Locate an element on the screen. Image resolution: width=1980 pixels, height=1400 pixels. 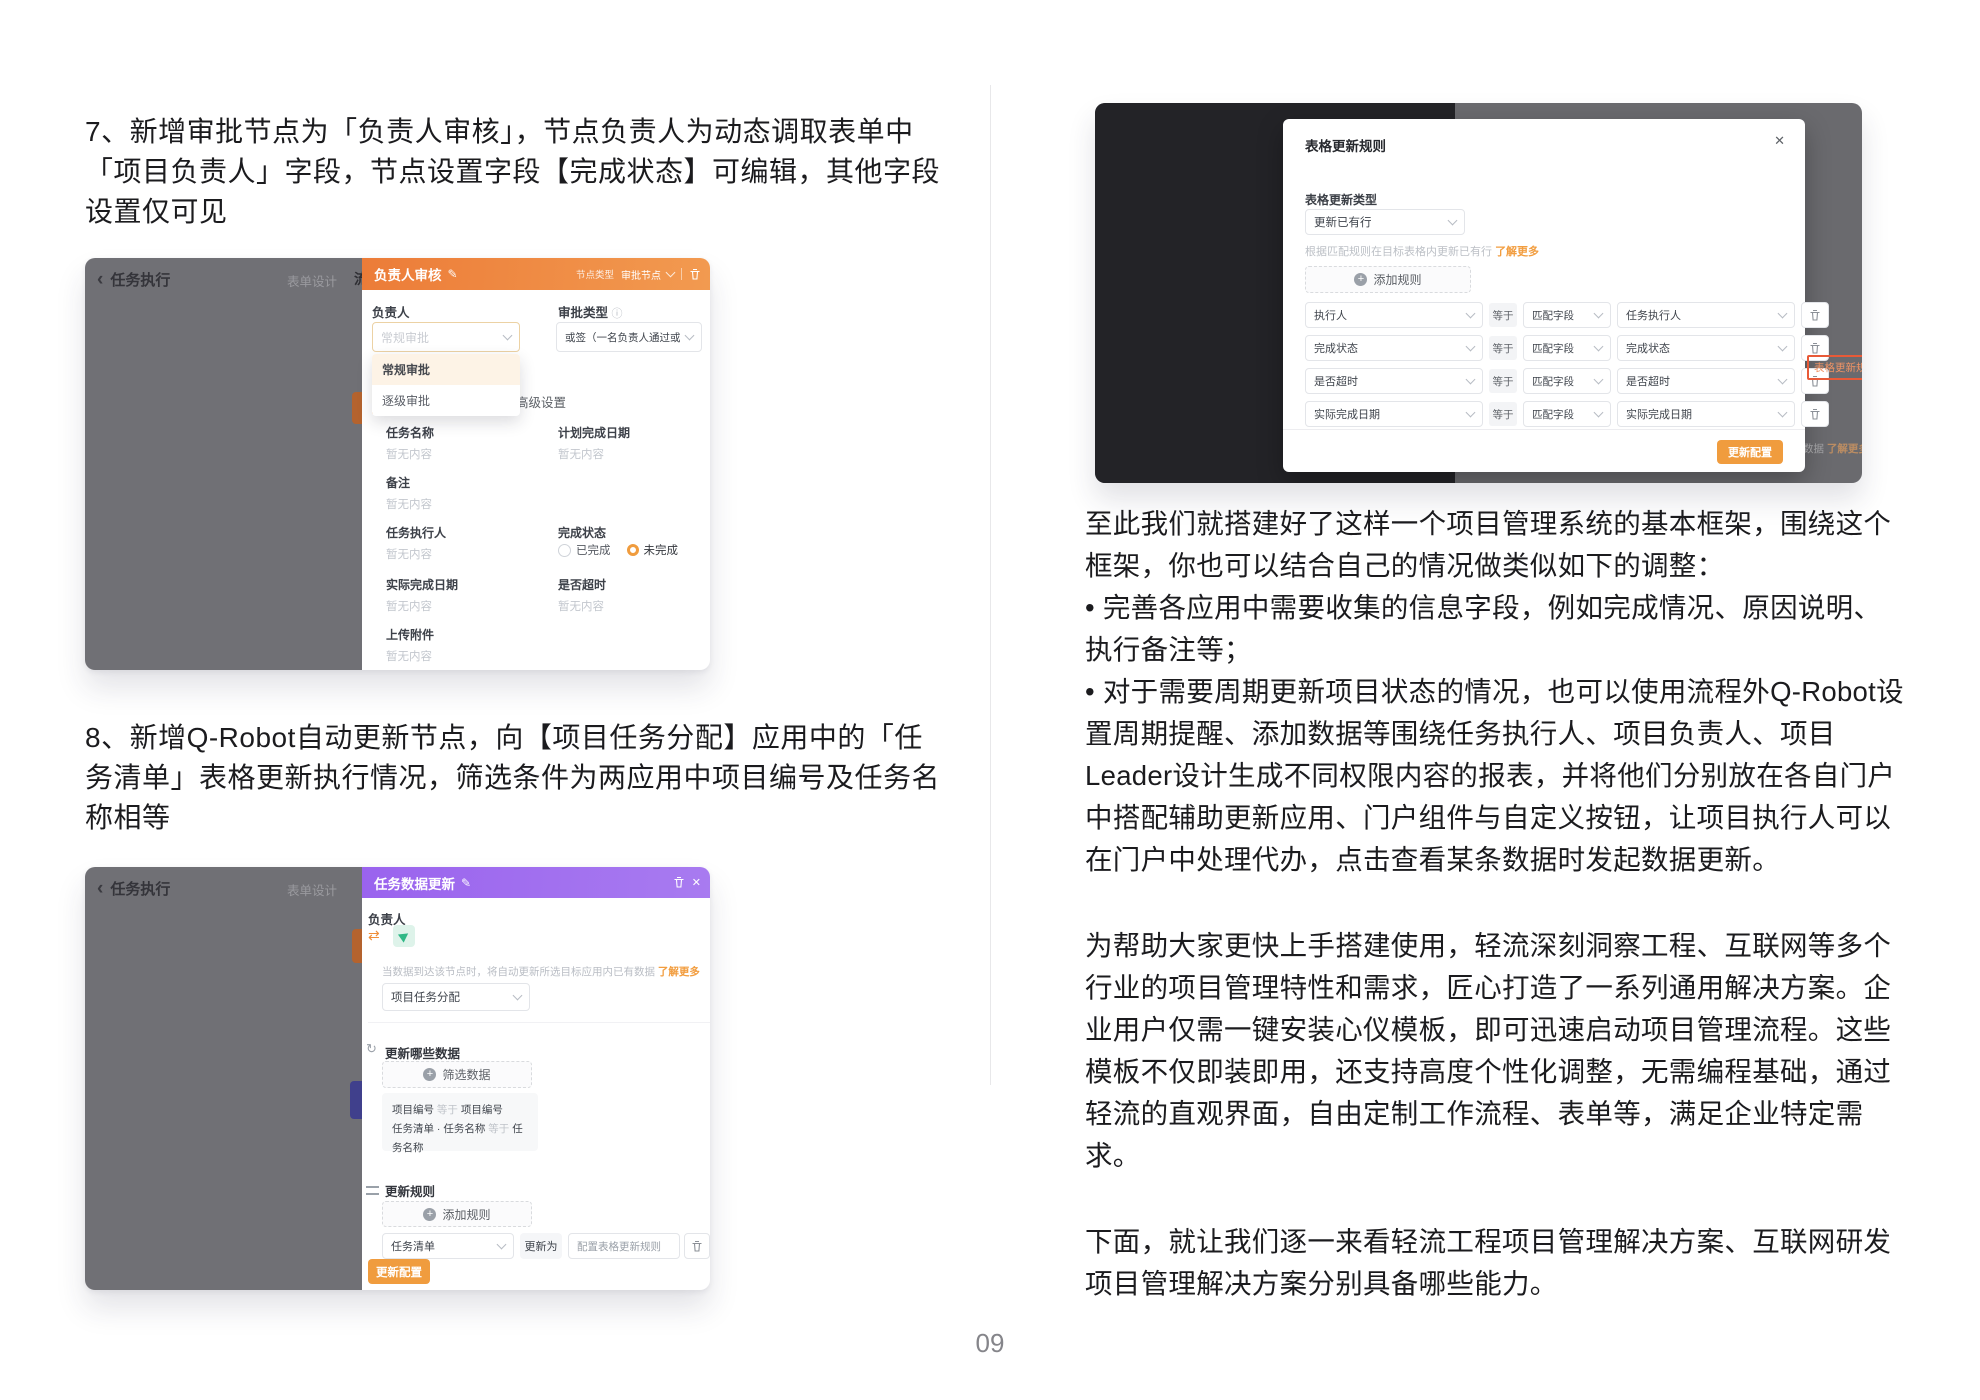
rule-row: 执行人 等于 匹配字段 任务执行人 is located at coordinates (1567, 315).